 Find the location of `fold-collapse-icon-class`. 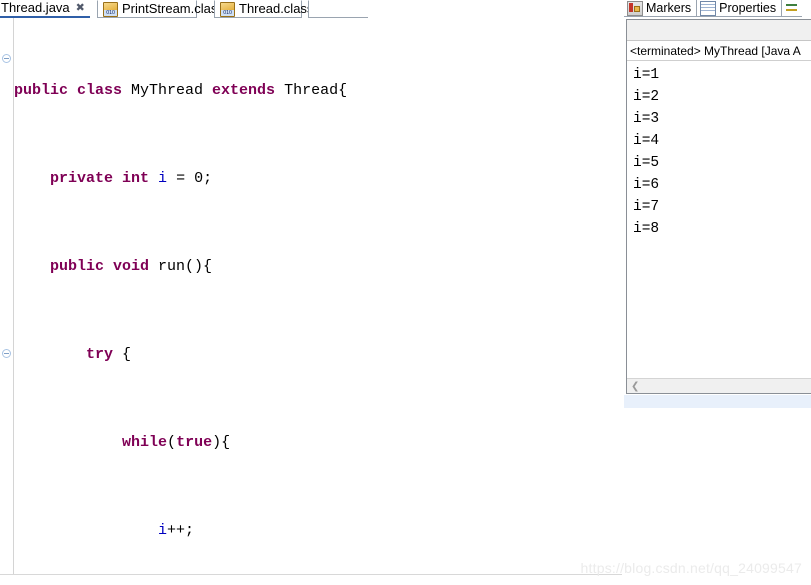

fold-collapse-icon-class is located at coordinates (6, 58).